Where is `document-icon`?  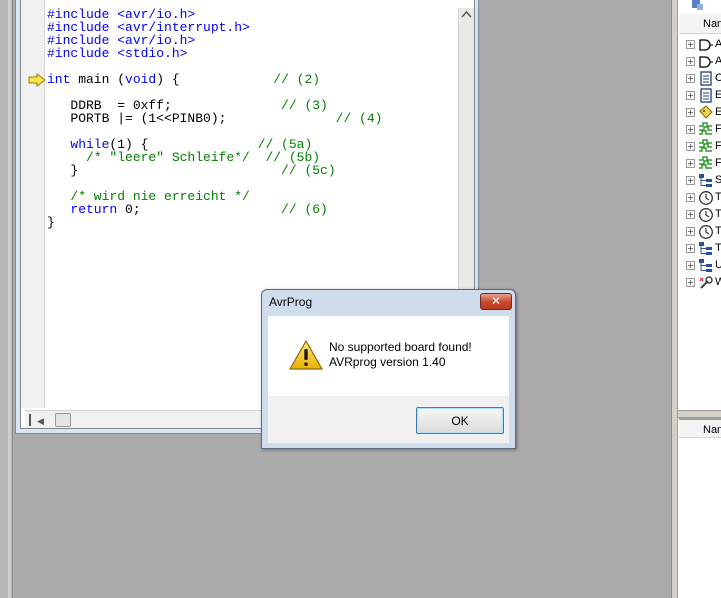
document-icon is located at coordinates (706, 78).